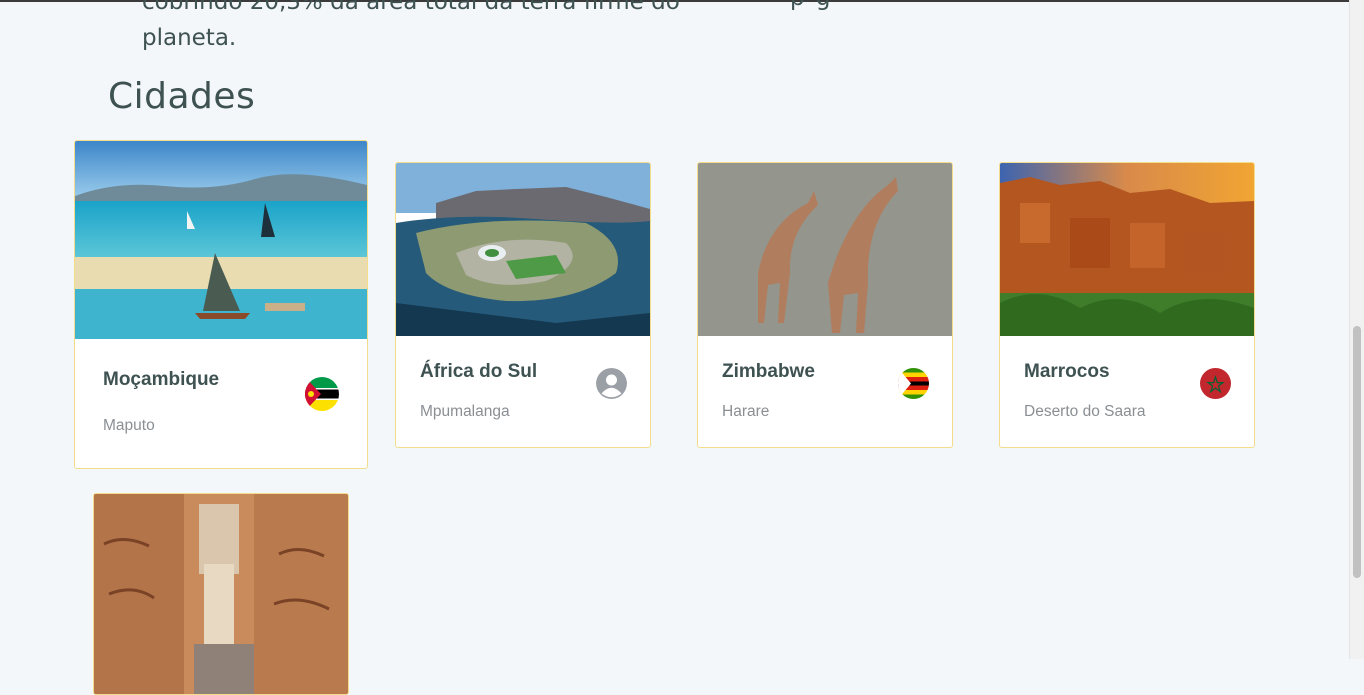 The height and width of the screenshot is (695, 1364). What do you see at coordinates (611, 383) in the screenshot?
I see `user-avatar-icon` at bounding box center [611, 383].